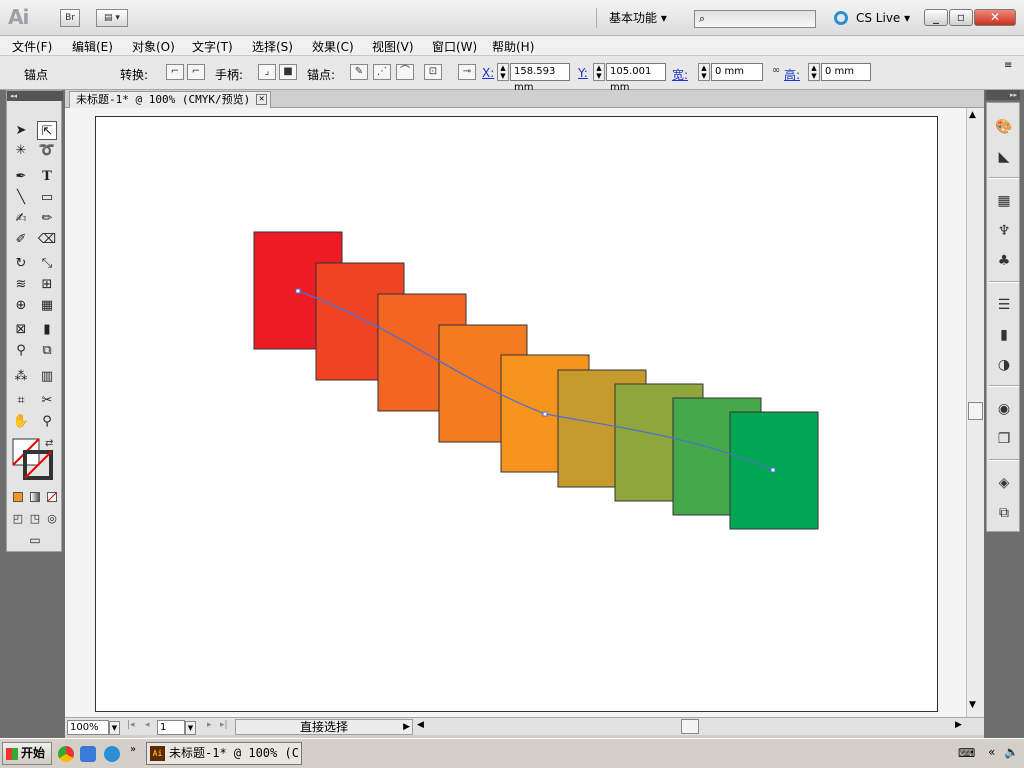 The width and height of the screenshot is (1024, 768). Describe the element at coordinates (190, 728) in the screenshot. I see `artboard-dropdown-icon: ▼` at that location.